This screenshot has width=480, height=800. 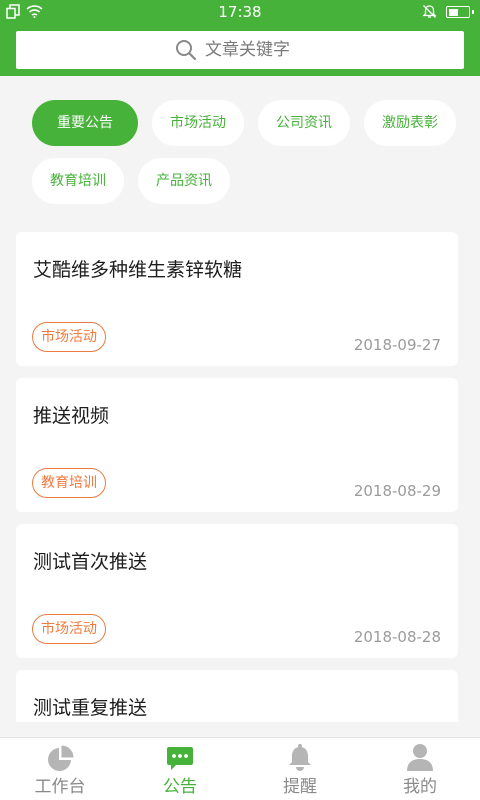 I want to click on search-icon, so click(x=186, y=50).